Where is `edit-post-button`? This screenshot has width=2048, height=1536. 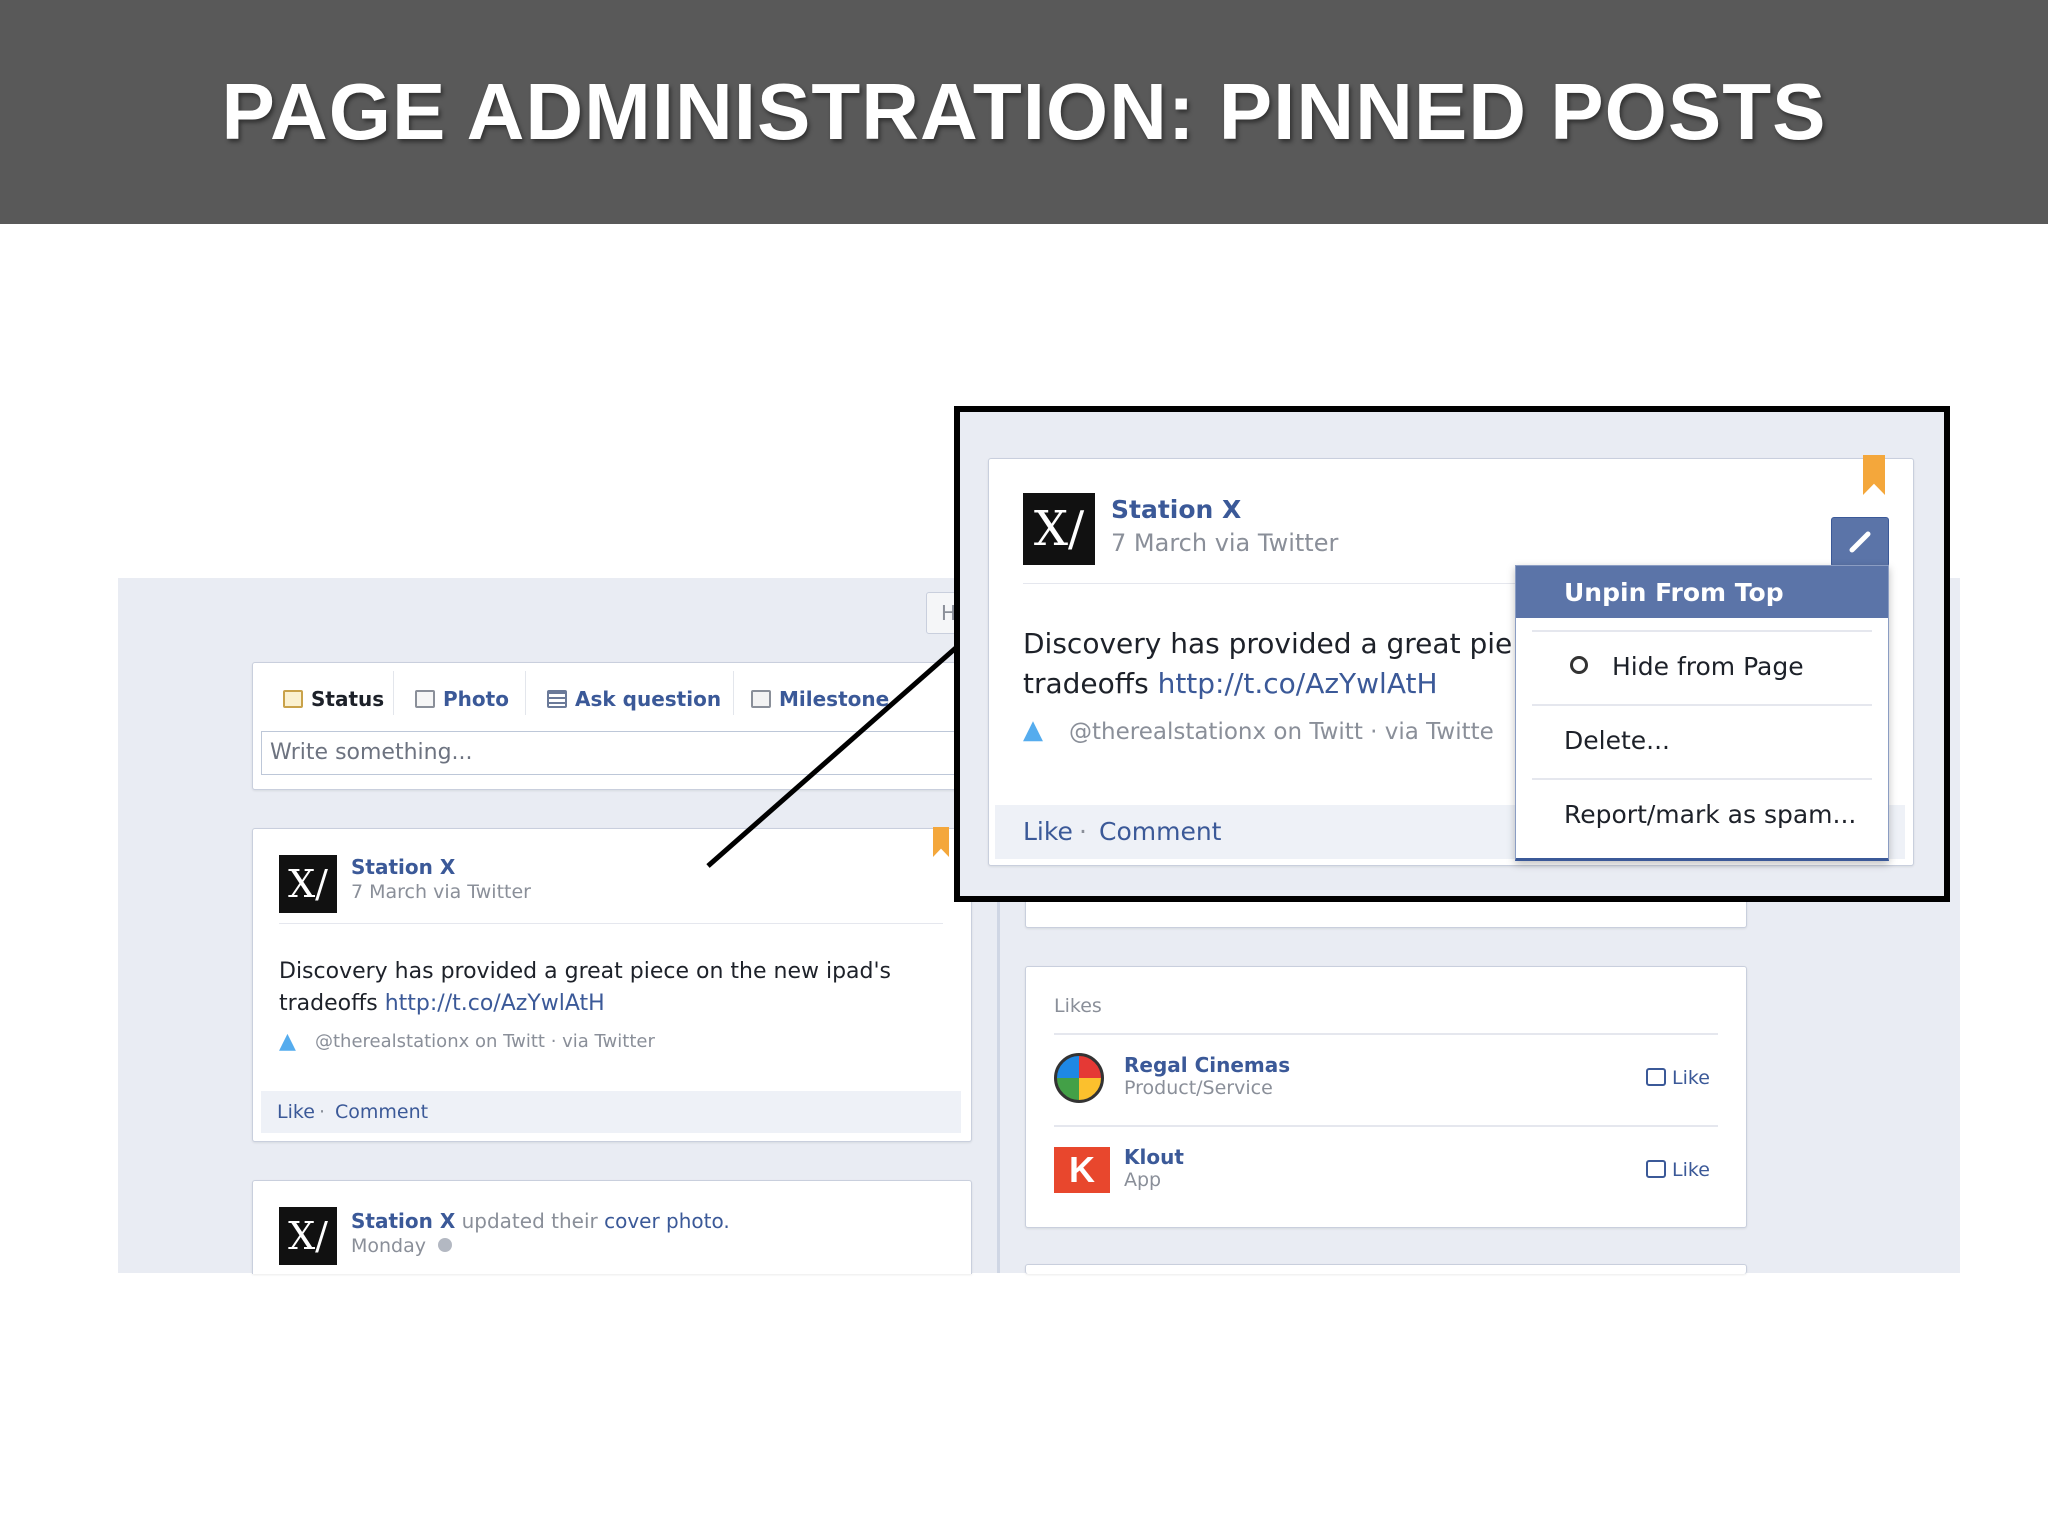
edit-post-button is located at coordinates (1860, 542).